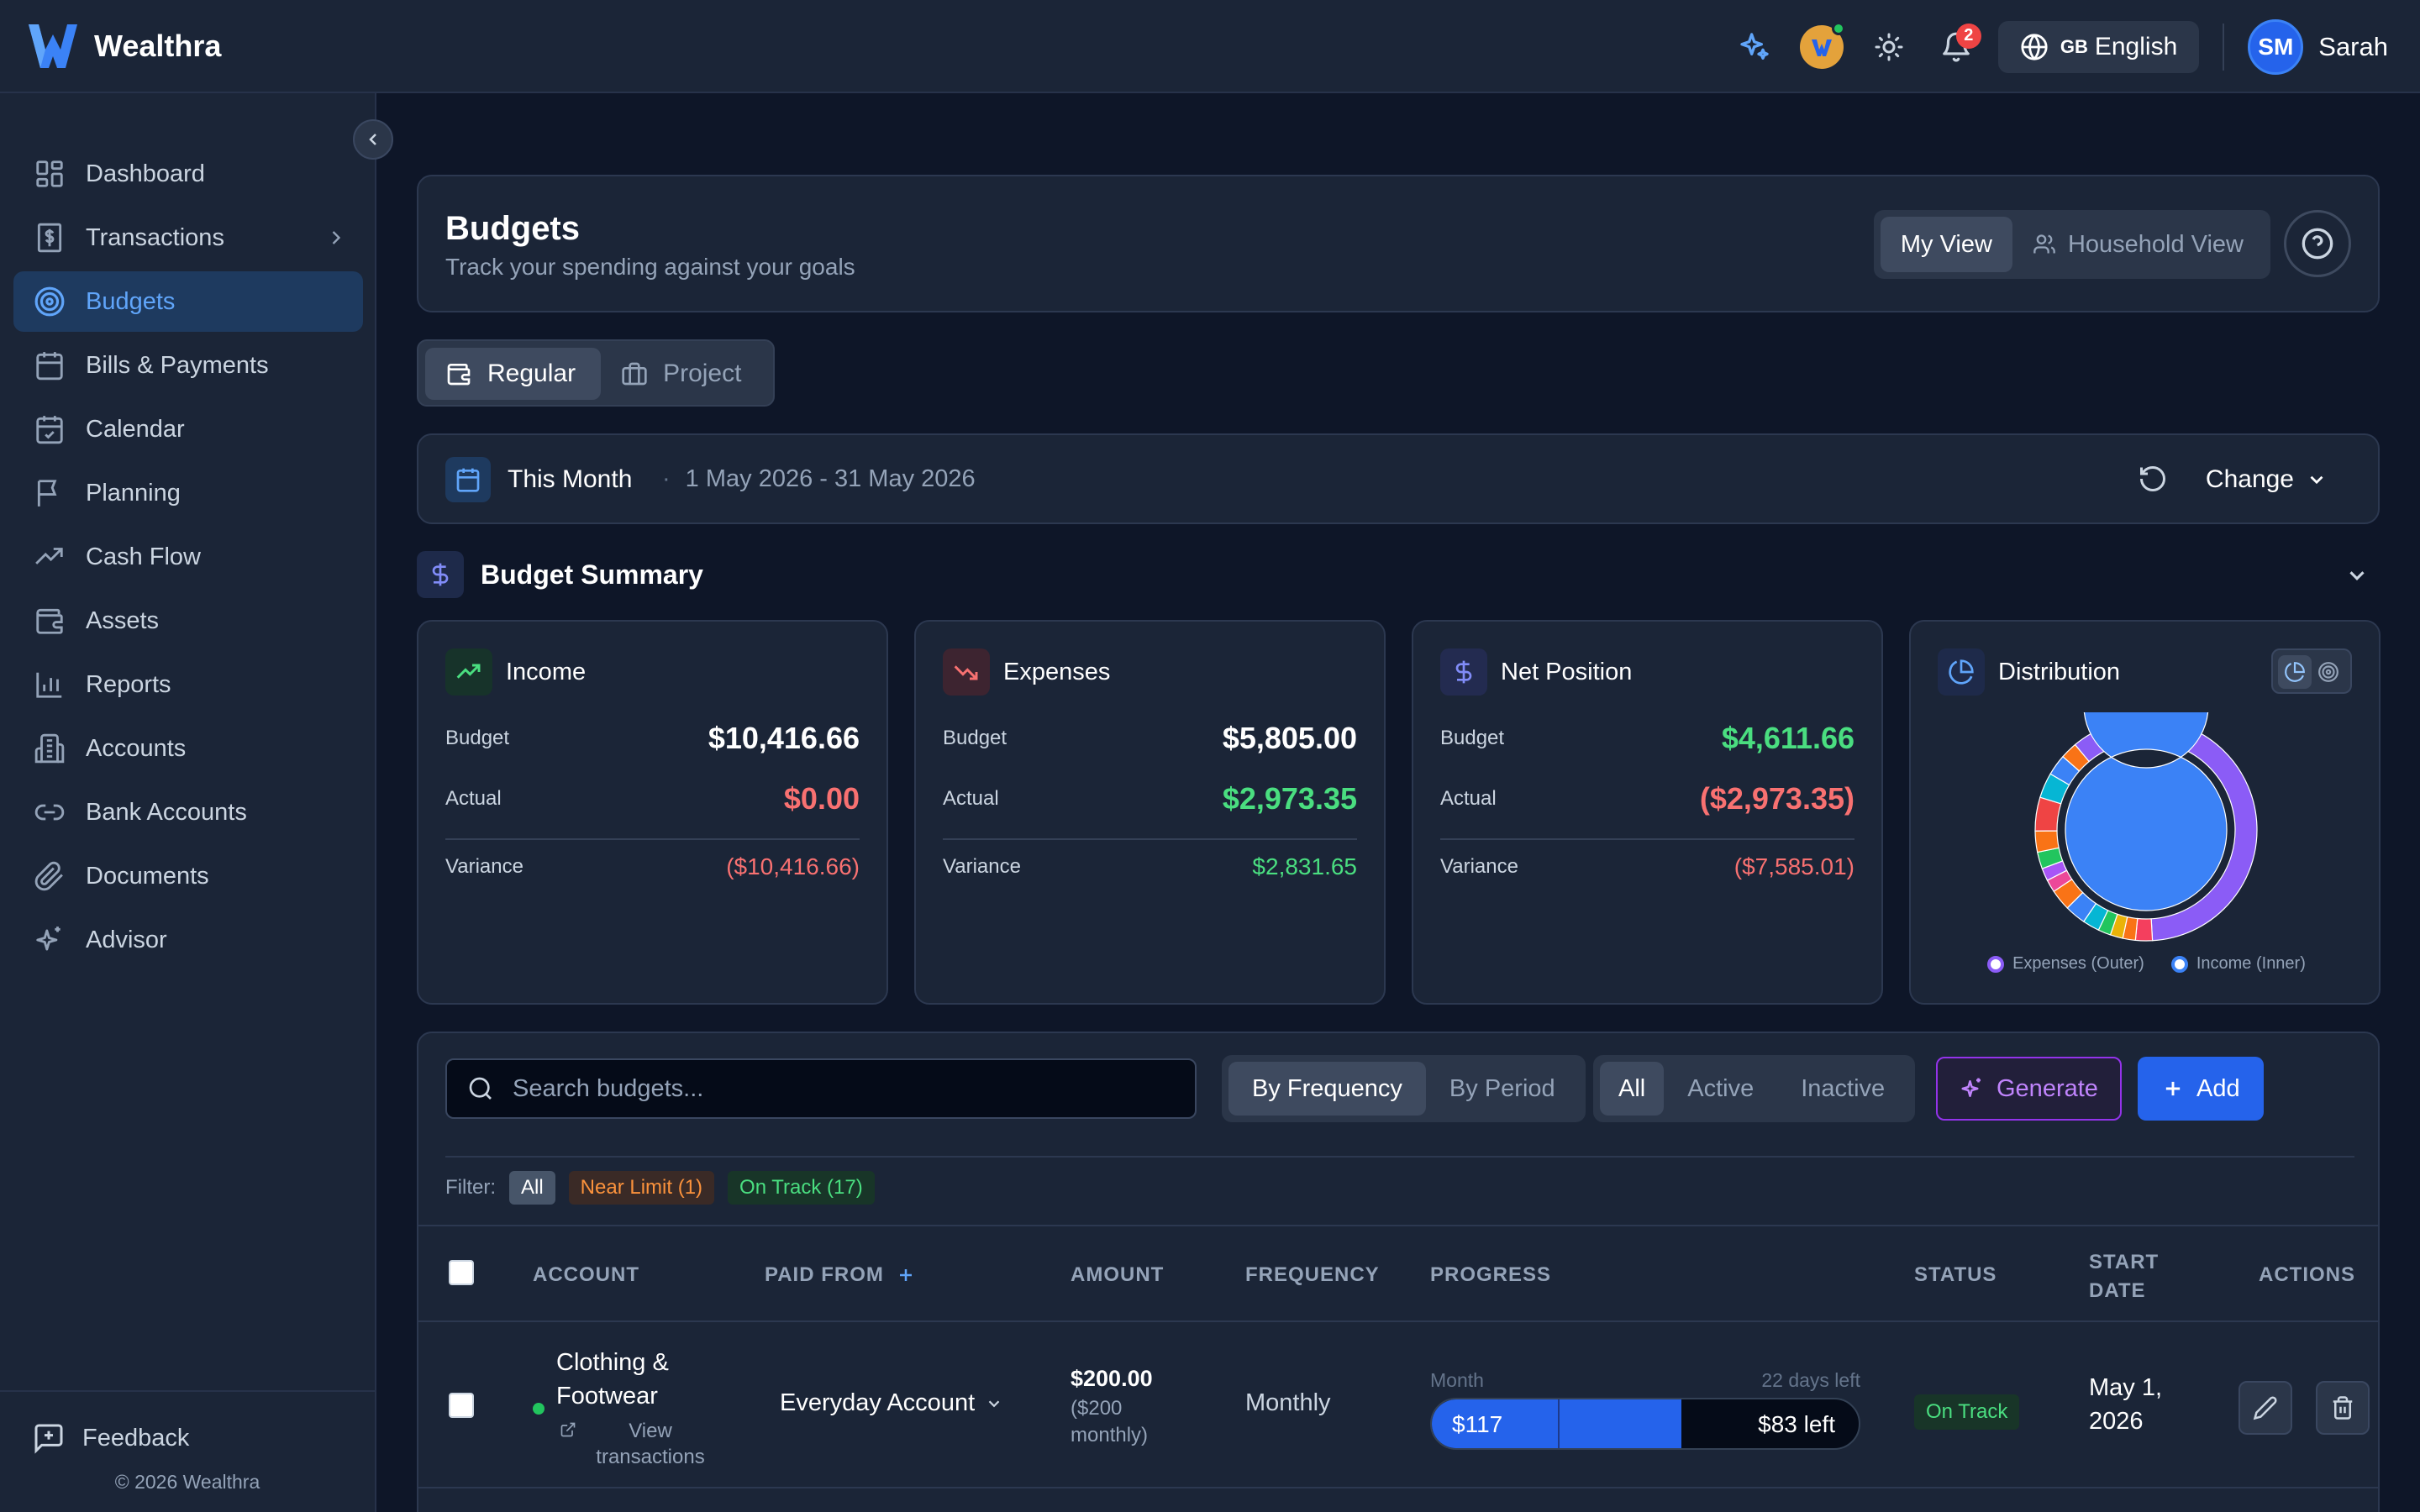  I want to click on view-transactions-label: View transactions, so click(650, 1444).